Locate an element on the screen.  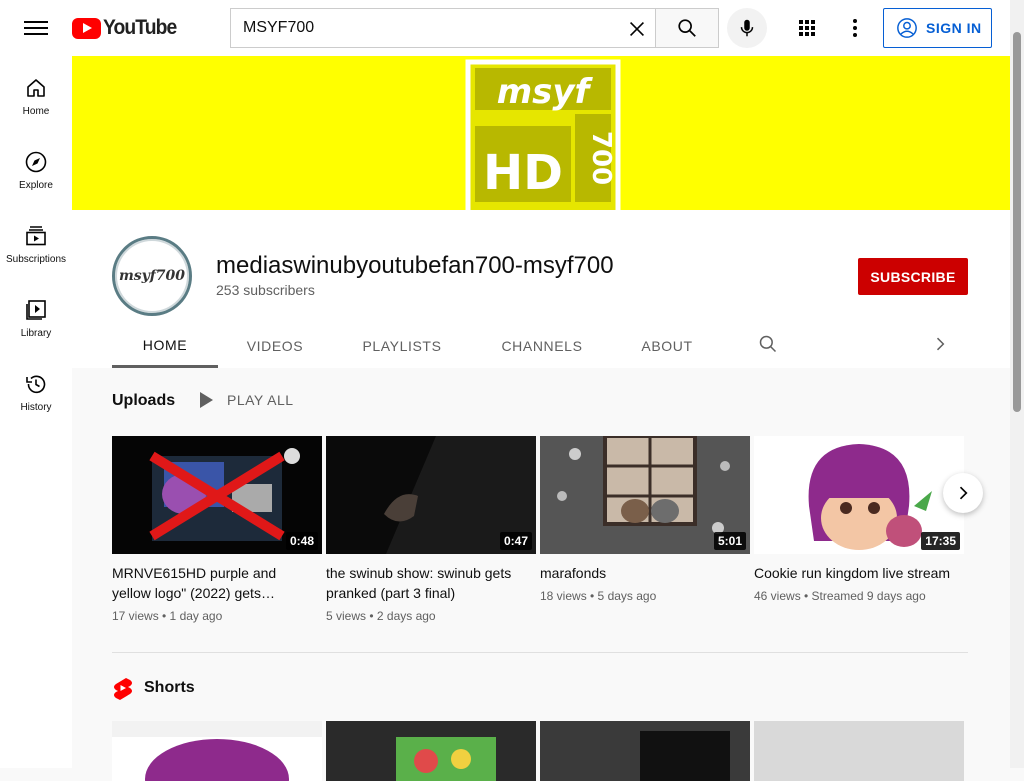
tab-videos: VIDEOS is located at coordinates (275, 346).